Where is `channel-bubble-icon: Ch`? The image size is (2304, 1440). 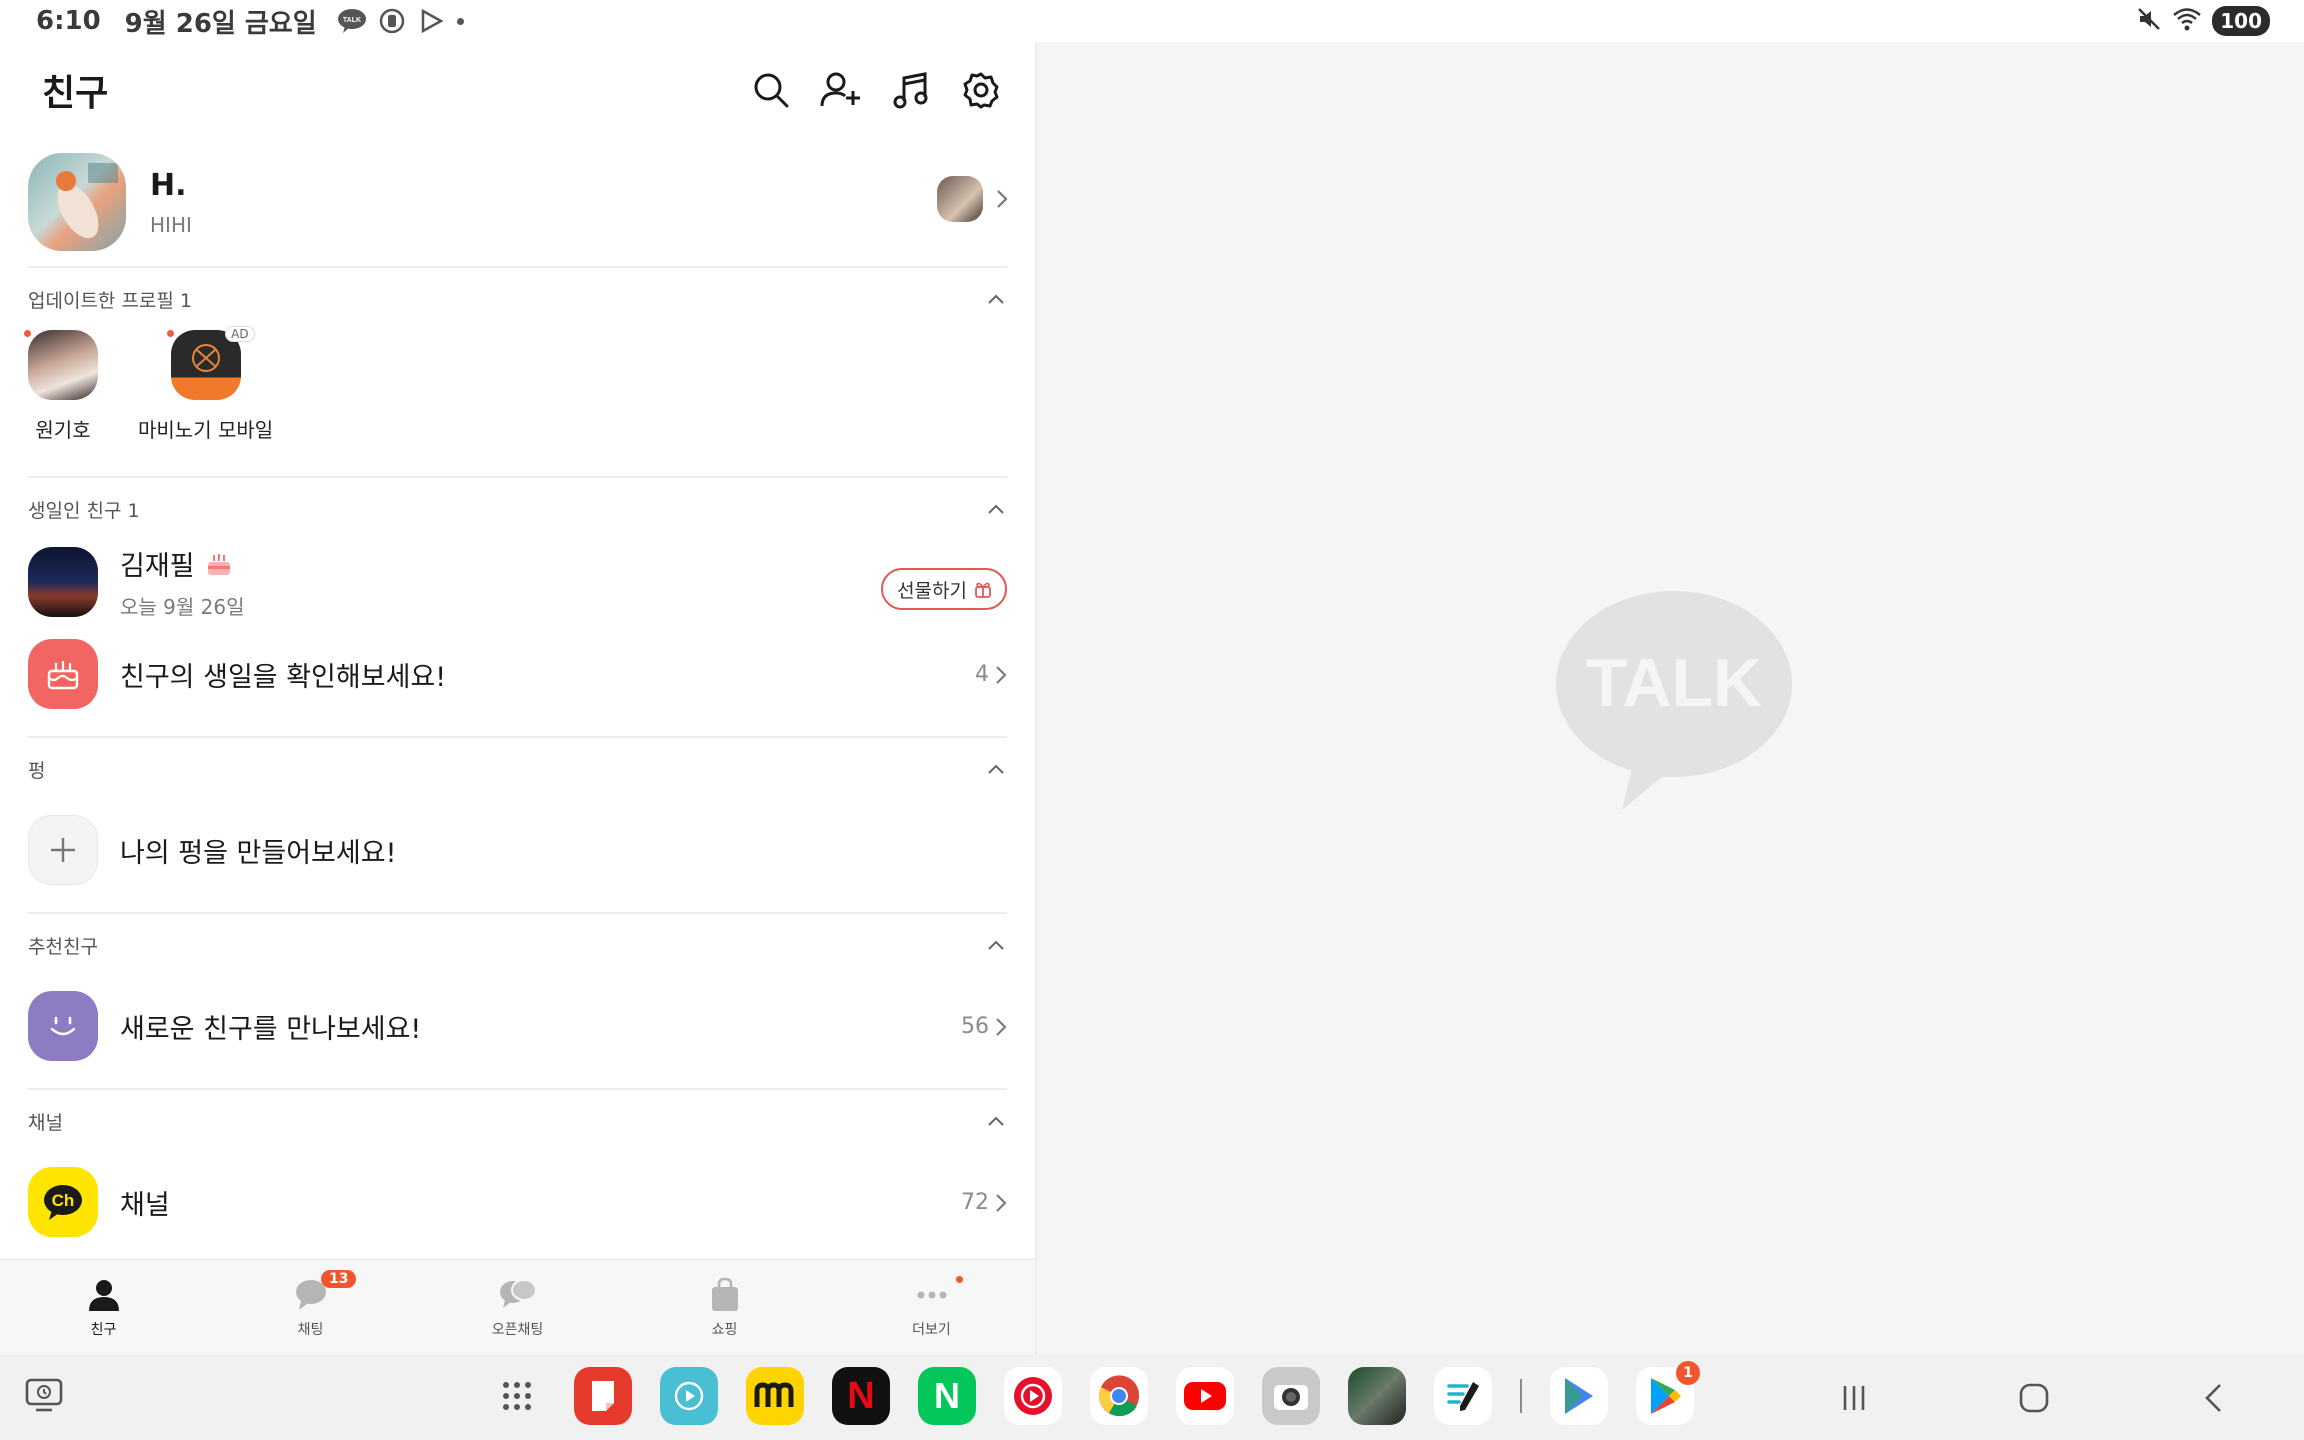
channel-bubble-icon: Ch is located at coordinates (63, 1202).